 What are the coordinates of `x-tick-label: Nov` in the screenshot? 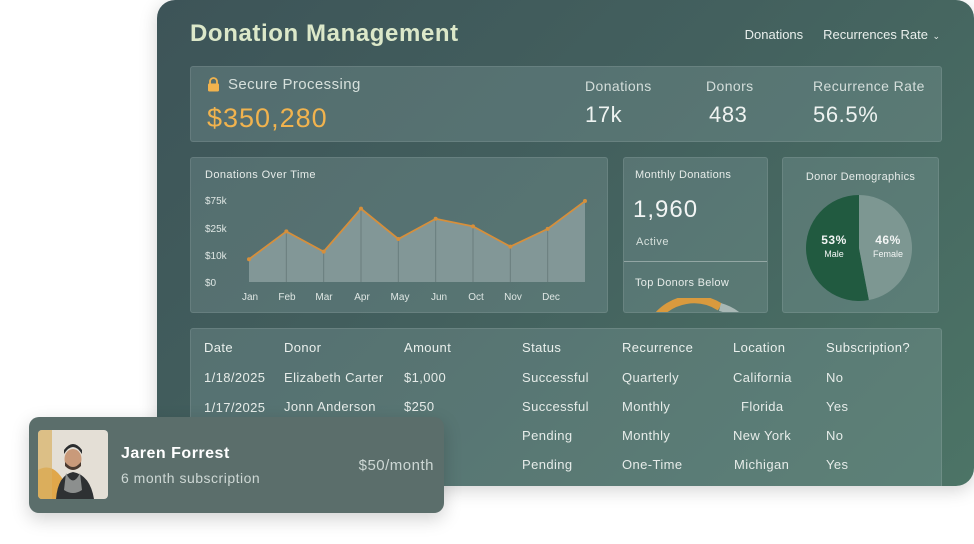 It's located at (513, 297).